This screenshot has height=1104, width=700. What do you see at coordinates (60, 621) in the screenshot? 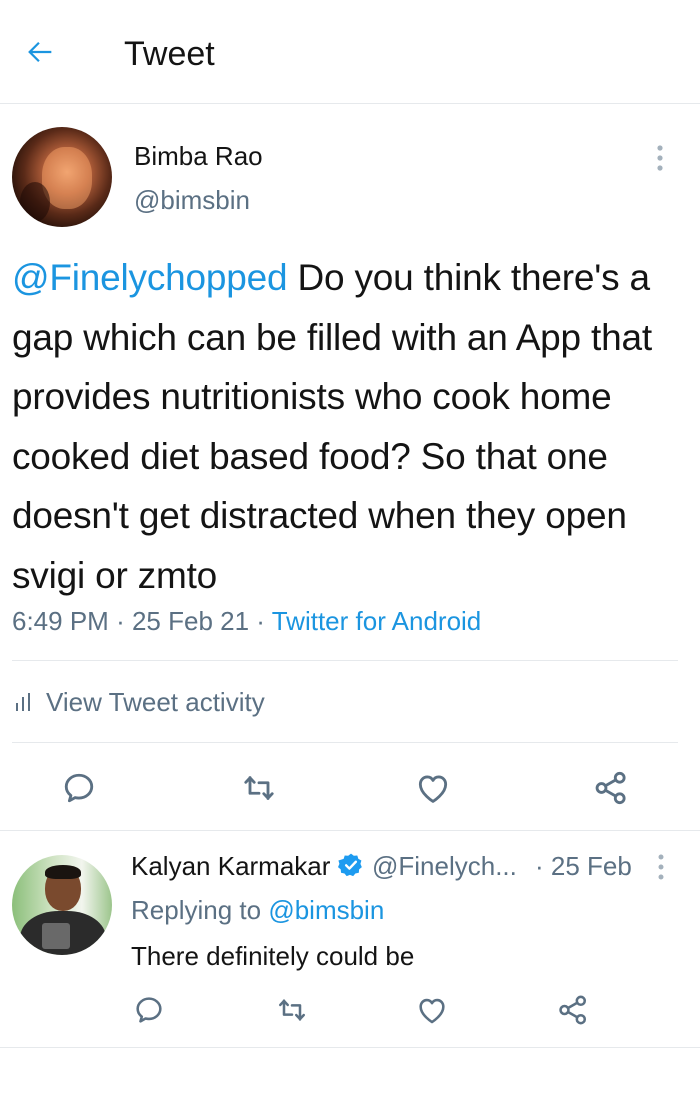
I see `tweet-time: 6:49 PM` at bounding box center [60, 621].